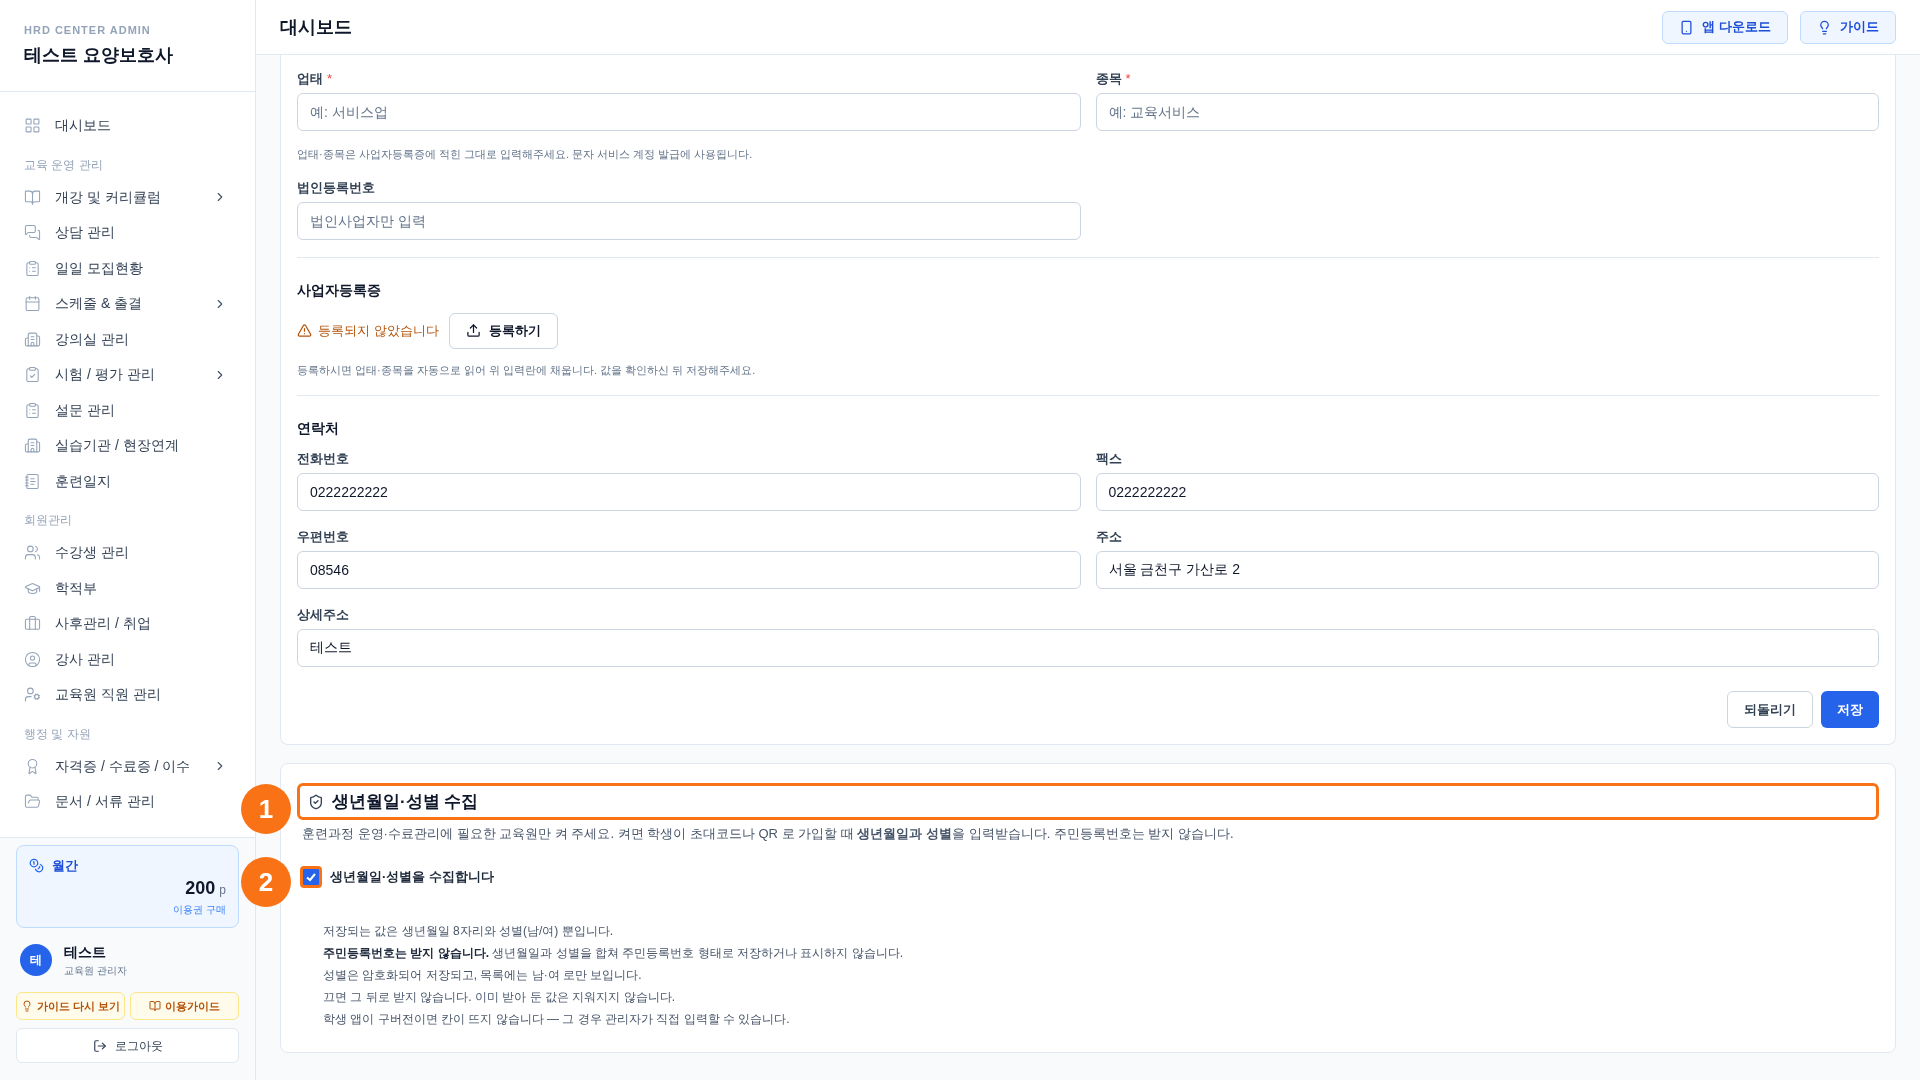  I want to click on logout-button: 로그아웃, so click(127, 1045).